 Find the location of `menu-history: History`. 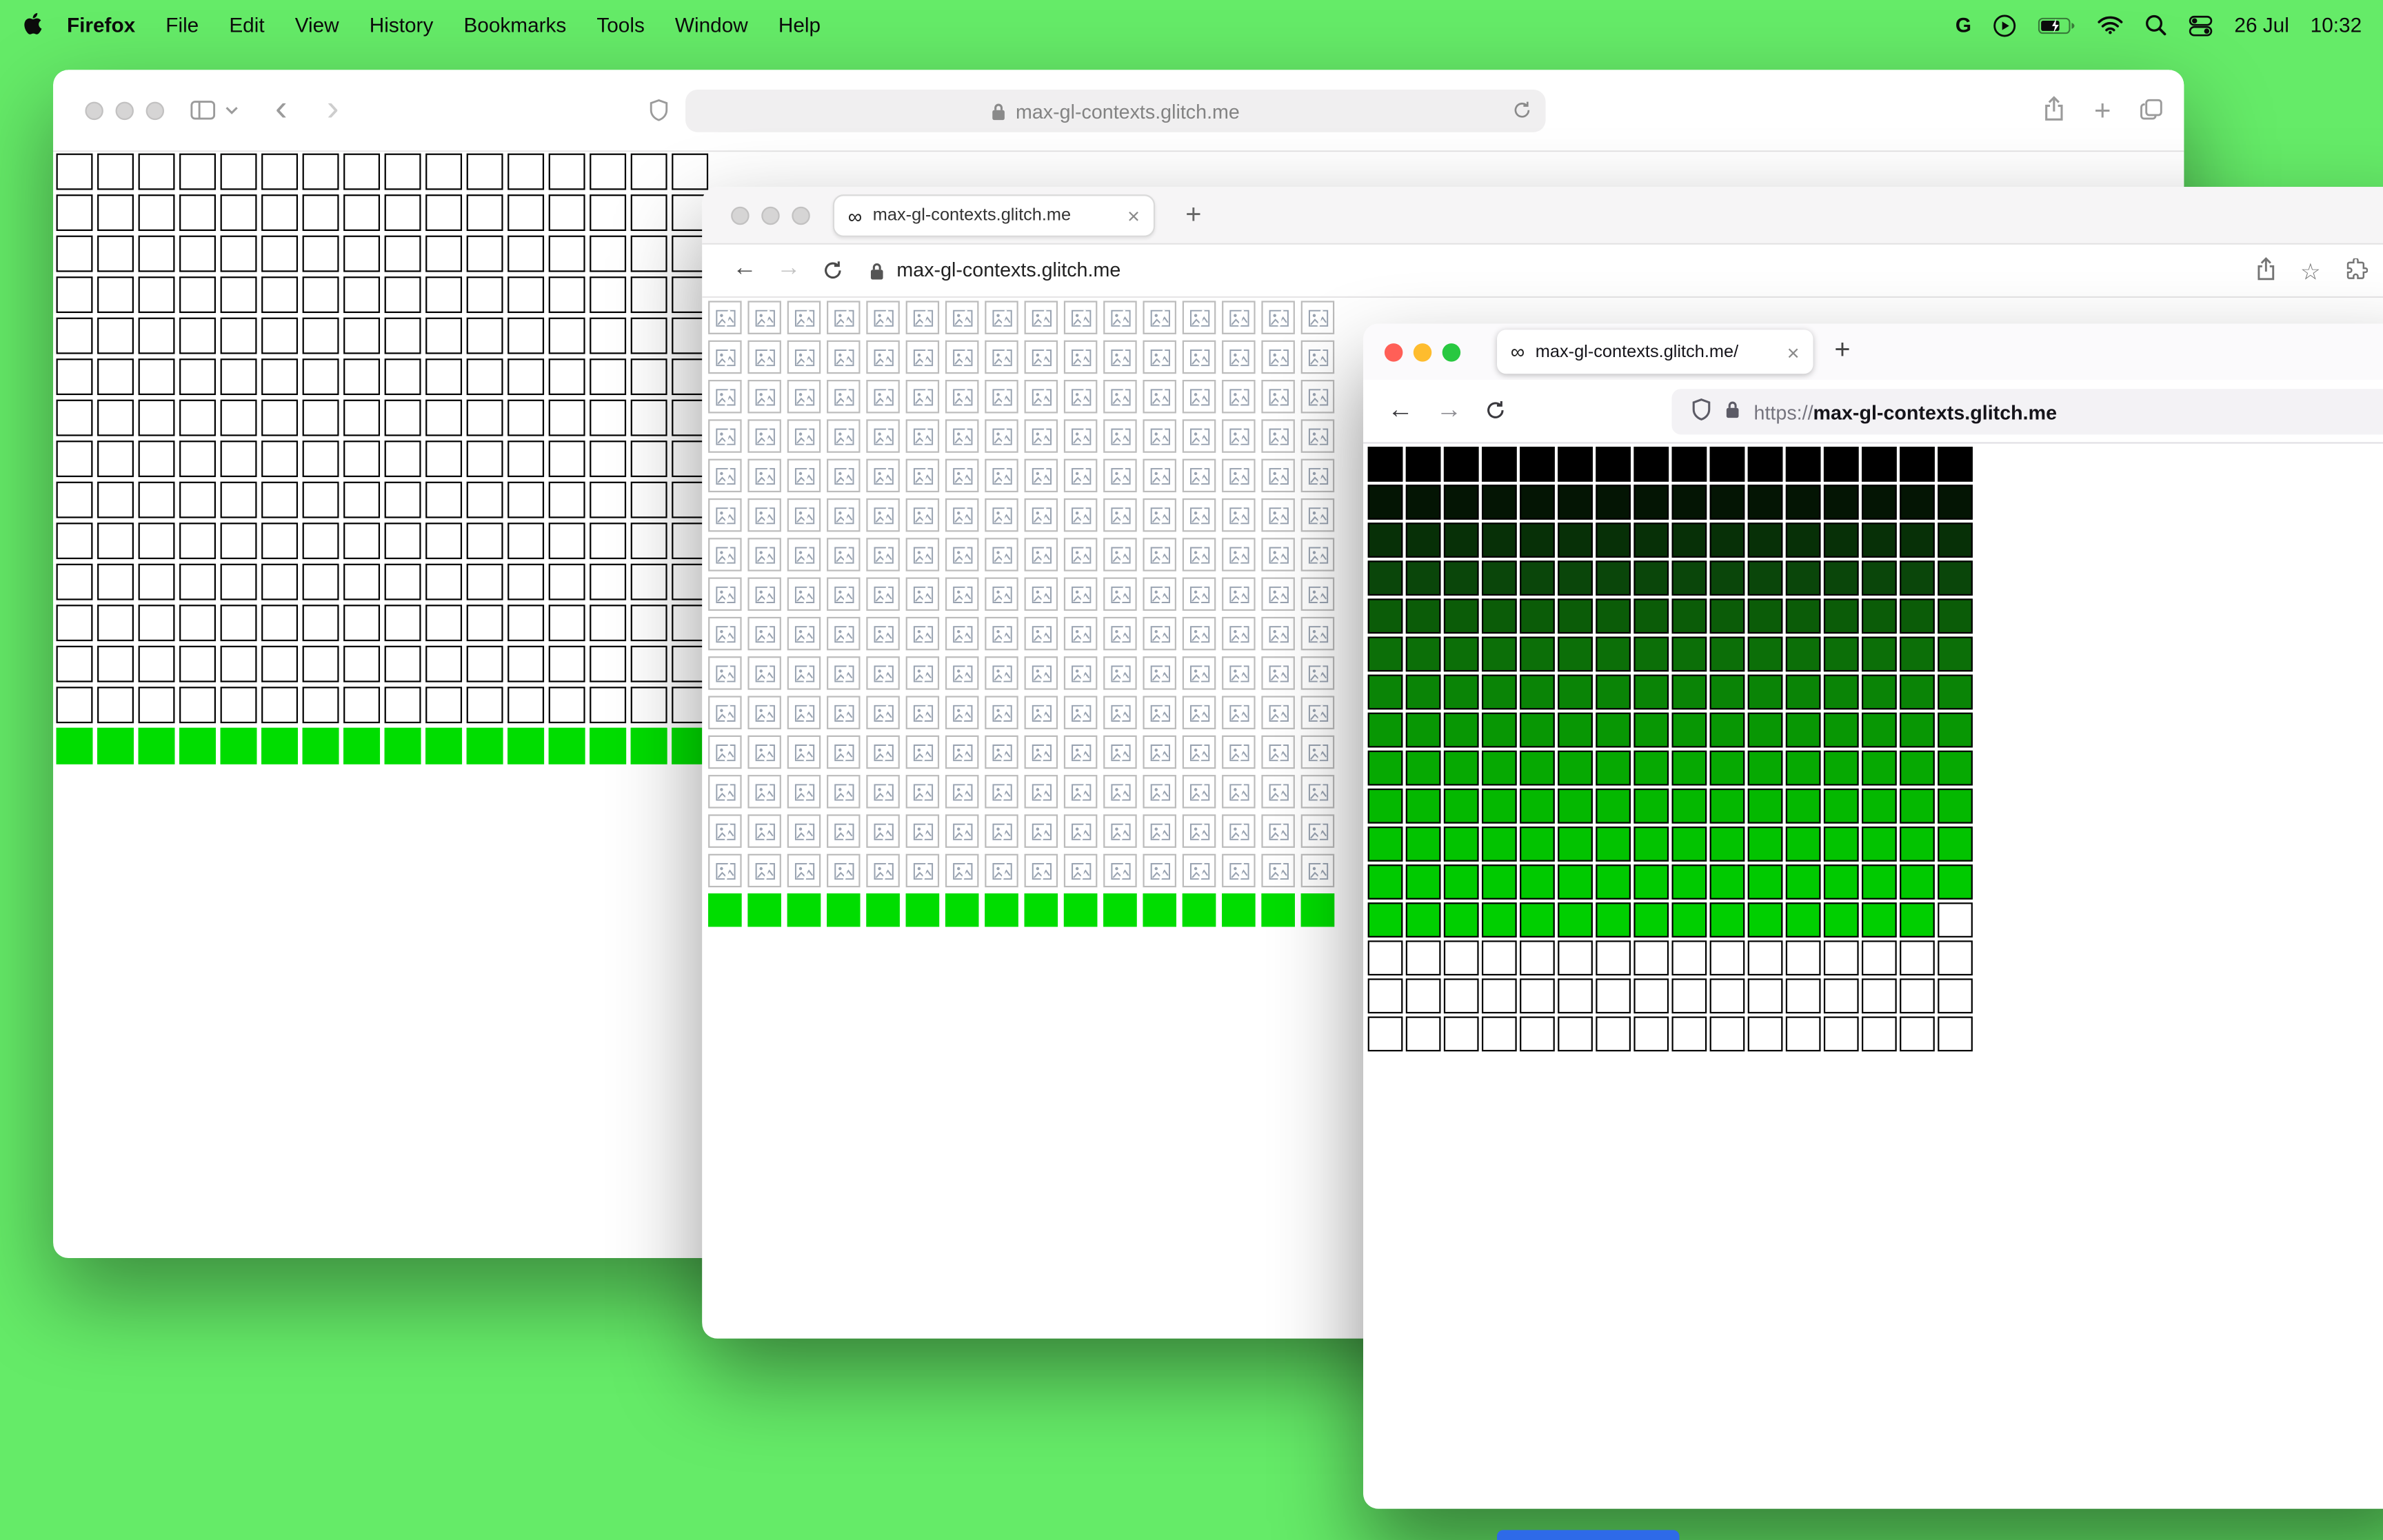

menu-history: History is located at coordinates (401, 26).